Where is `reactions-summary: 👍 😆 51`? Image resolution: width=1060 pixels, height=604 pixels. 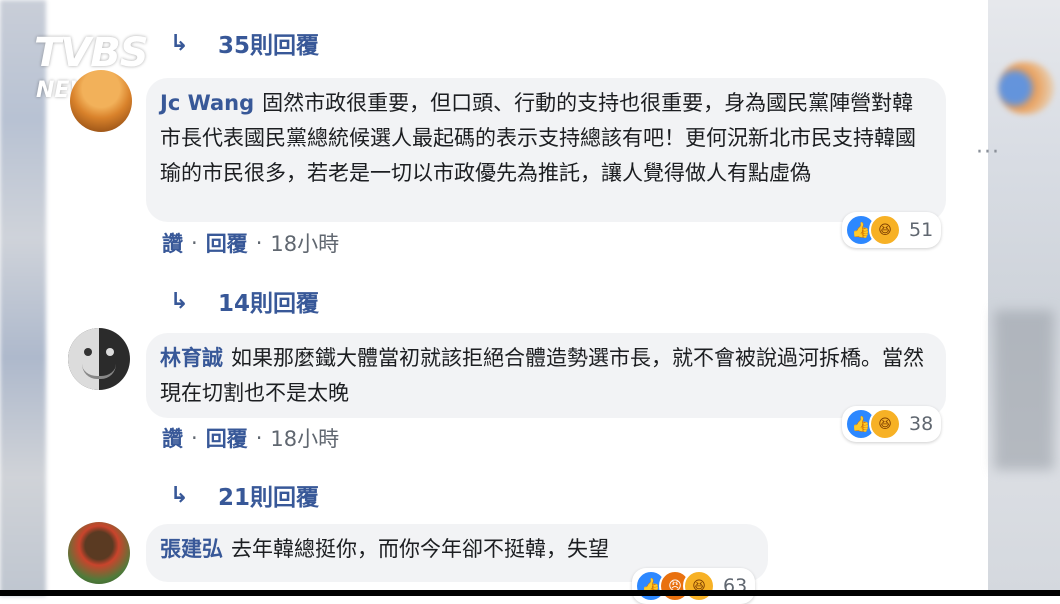 reactions-summary: 👍 😆 51 is located at coordinates (892, 230).